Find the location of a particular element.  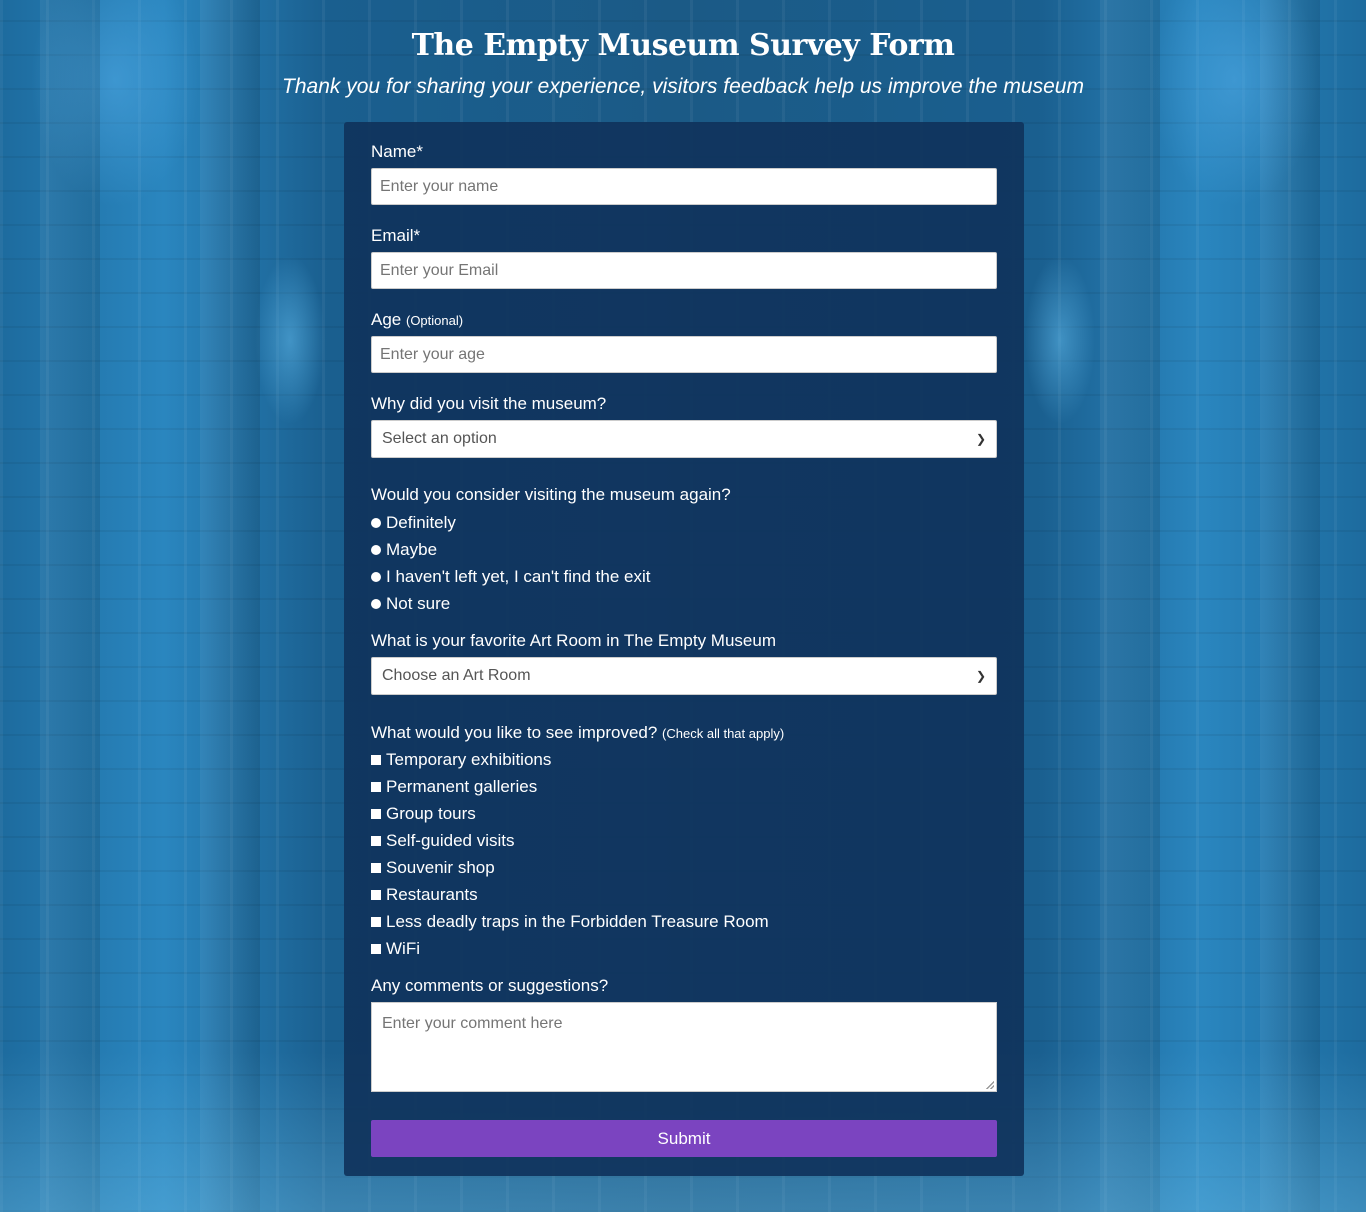

radio-option: Not sure is located at coordinates (684, 603).